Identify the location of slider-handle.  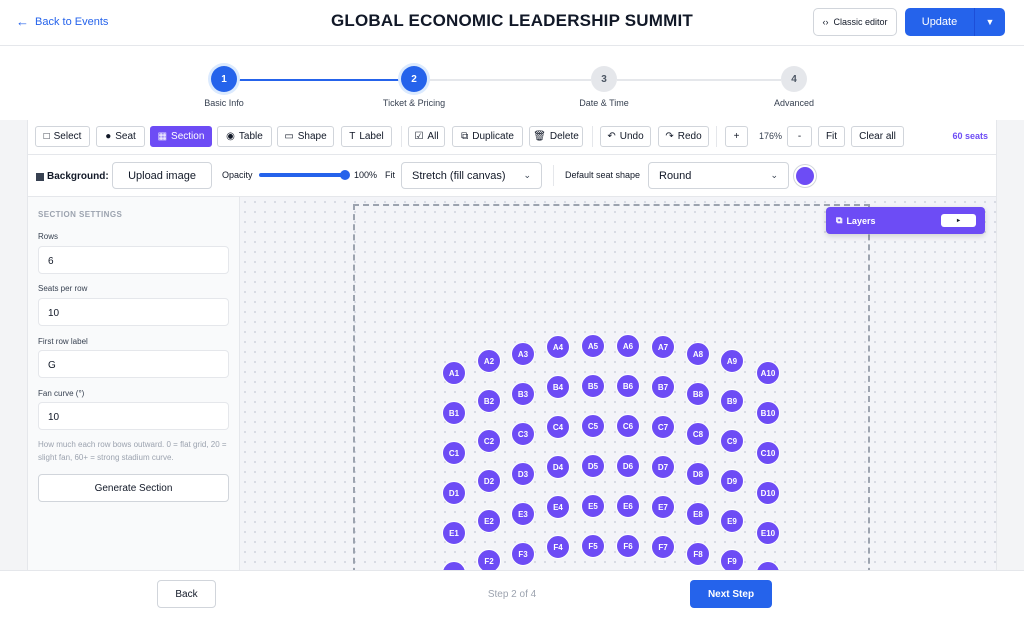
(345, 175).